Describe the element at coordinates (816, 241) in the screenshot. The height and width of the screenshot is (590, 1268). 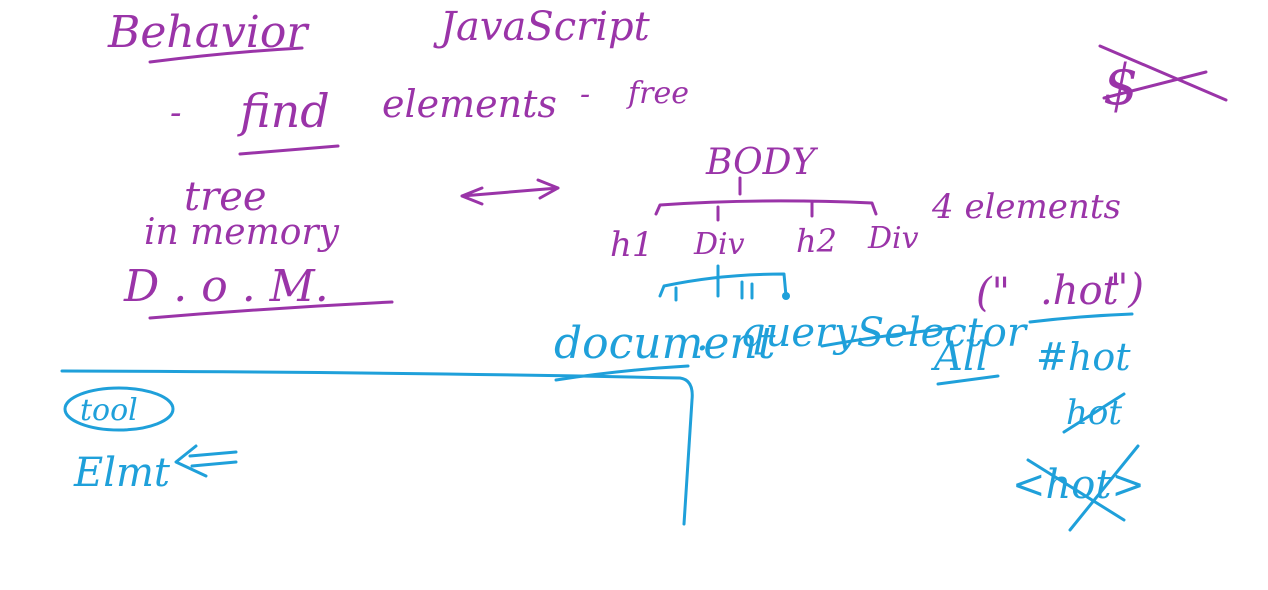
I see `note-h2: h2` at that location.